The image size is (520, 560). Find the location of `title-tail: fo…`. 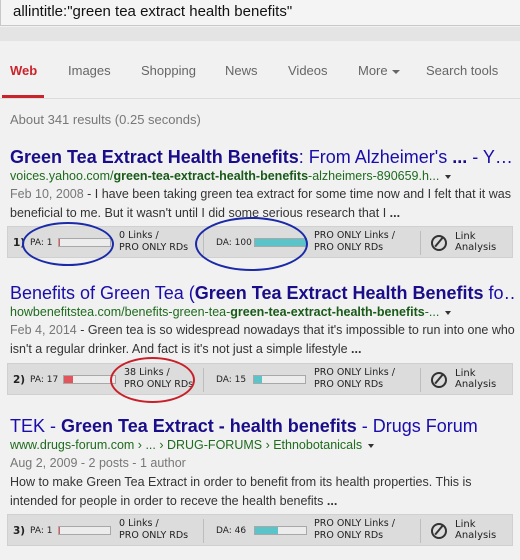

title-tail: fo… is located at coordinates (501, 293).